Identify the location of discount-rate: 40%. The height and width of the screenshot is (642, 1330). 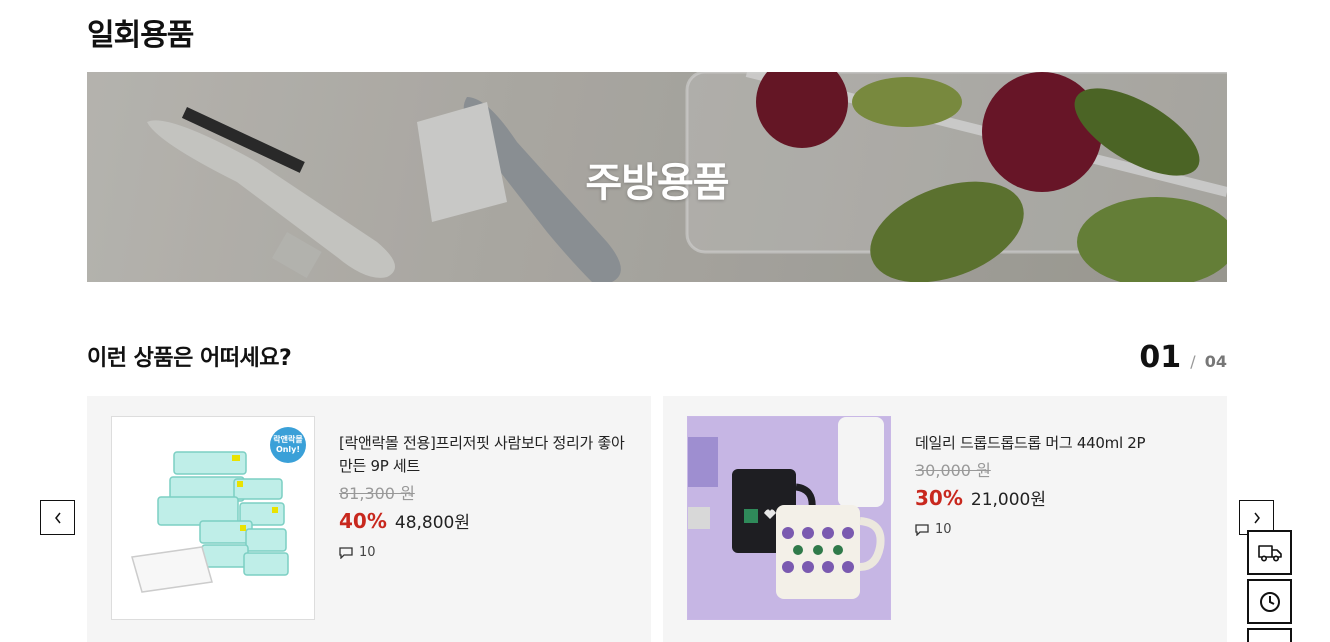
(363, 521).